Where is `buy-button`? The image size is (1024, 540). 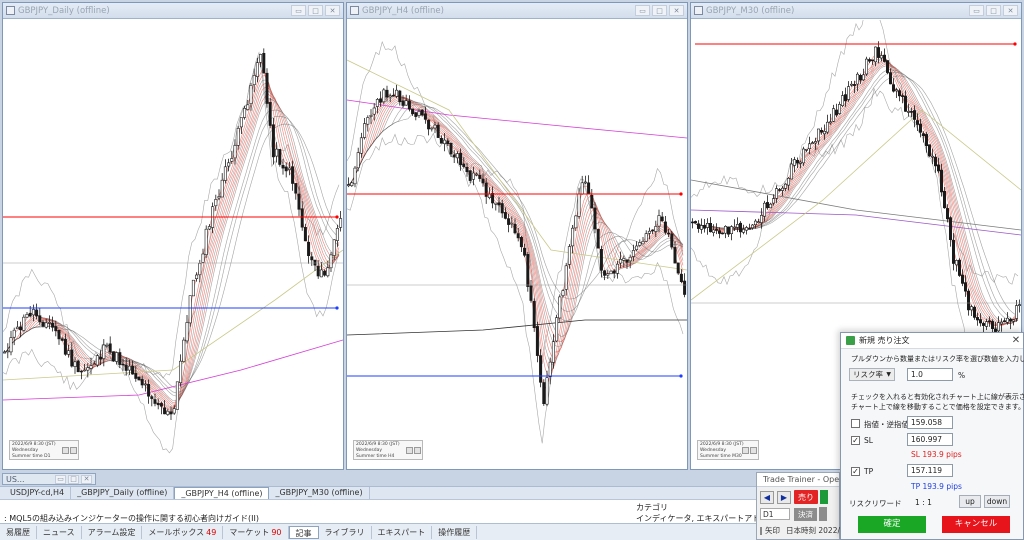
buy-button is located at coordinates (824, 497).